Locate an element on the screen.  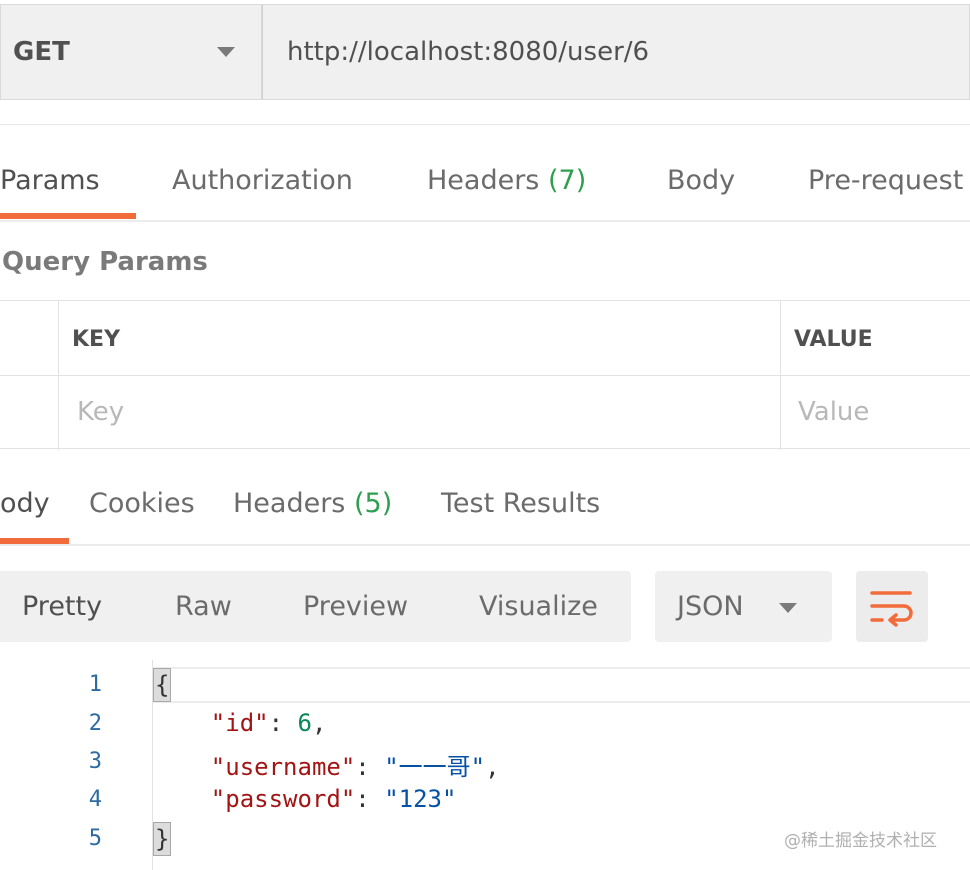
open-brace: { is located at coordinates (162, 685).